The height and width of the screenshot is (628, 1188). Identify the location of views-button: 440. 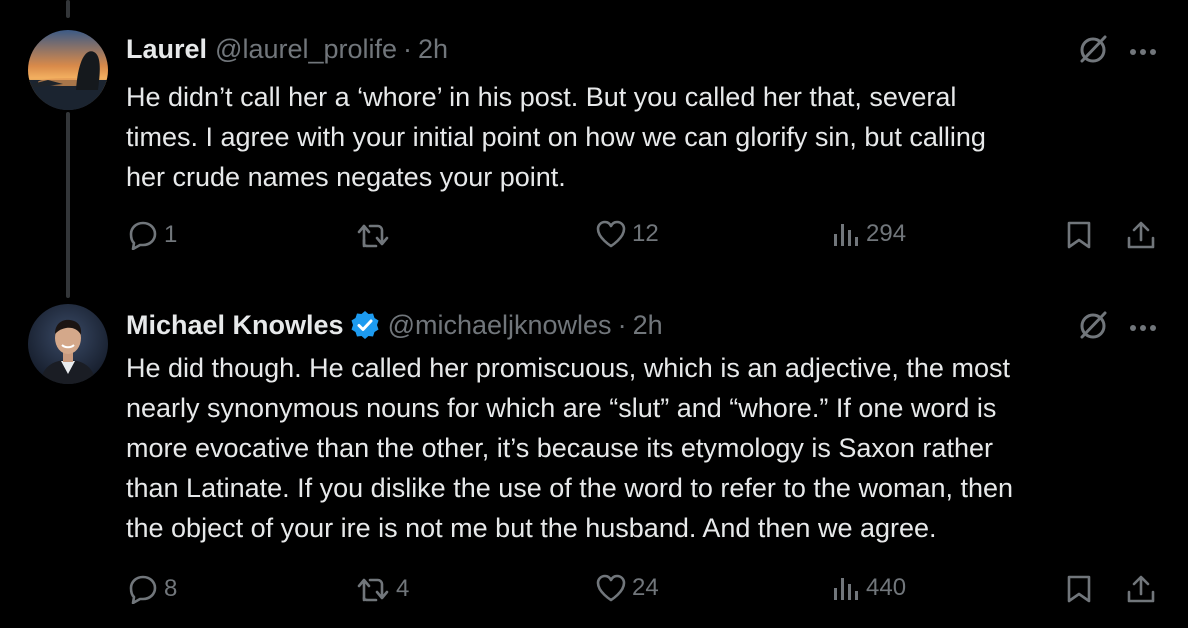
(869, 588).